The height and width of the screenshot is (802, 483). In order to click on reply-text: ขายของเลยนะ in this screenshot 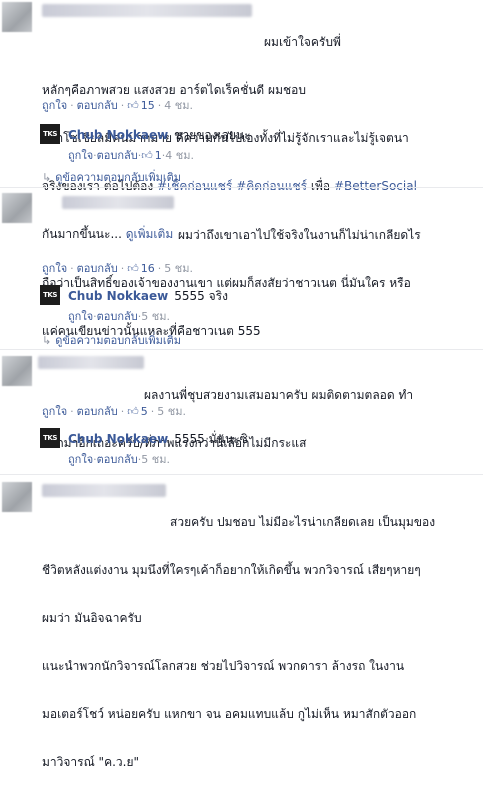, I will do `click(212, 135)`.